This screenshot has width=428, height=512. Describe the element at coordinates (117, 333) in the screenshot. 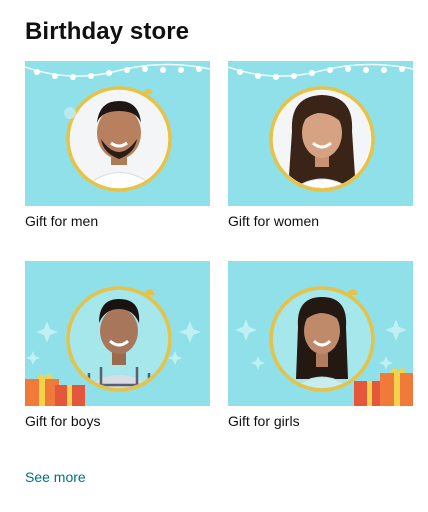

I see `boys-image` at that location.